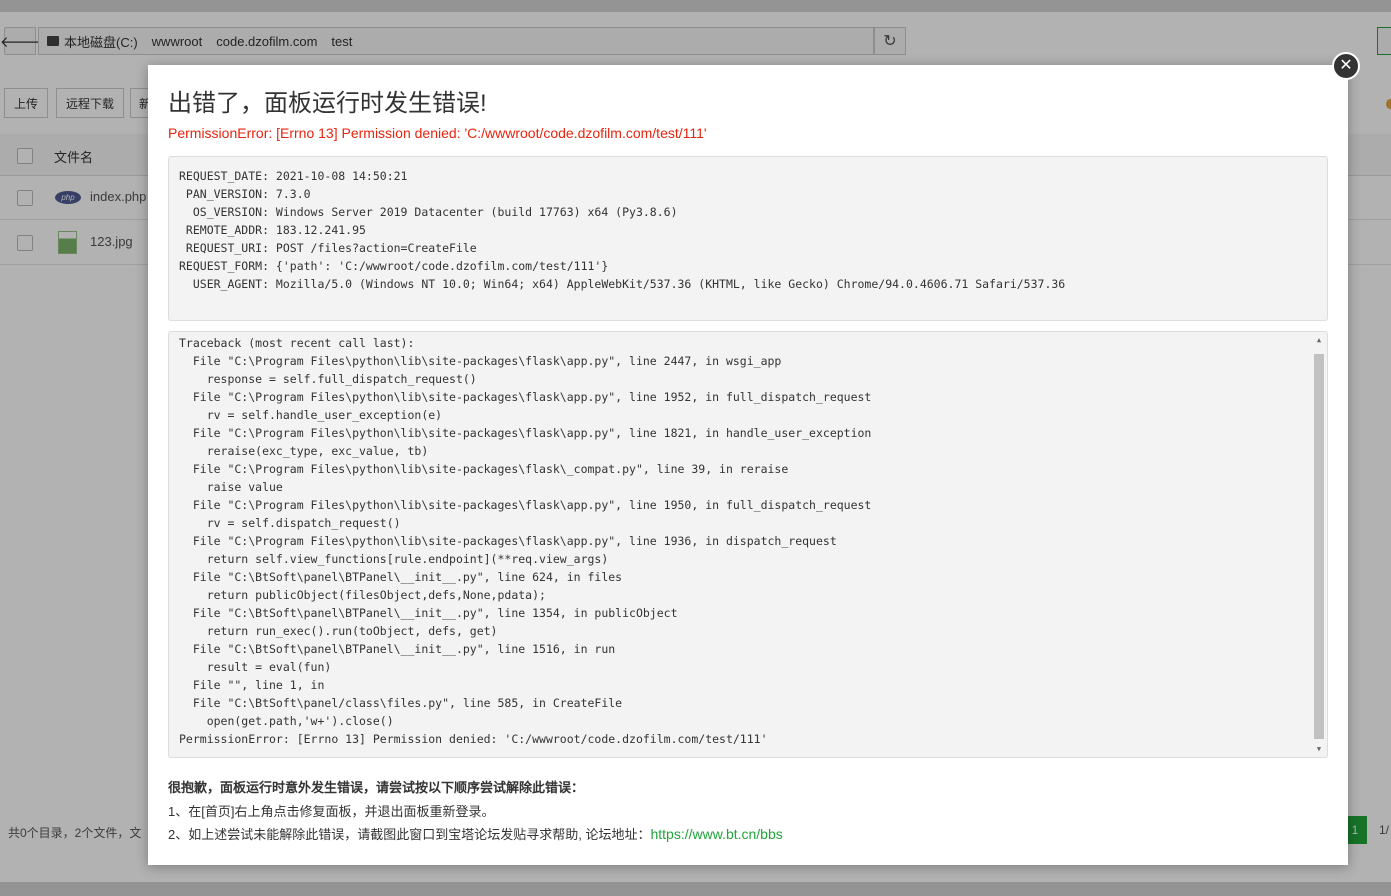 This screenshot has height=896, width=1391. What do you see at coordinates (286, 721) in the screenshot?
I see `traceback-line: open(get.path,'w+').close()` at bounding box center [286, 721].